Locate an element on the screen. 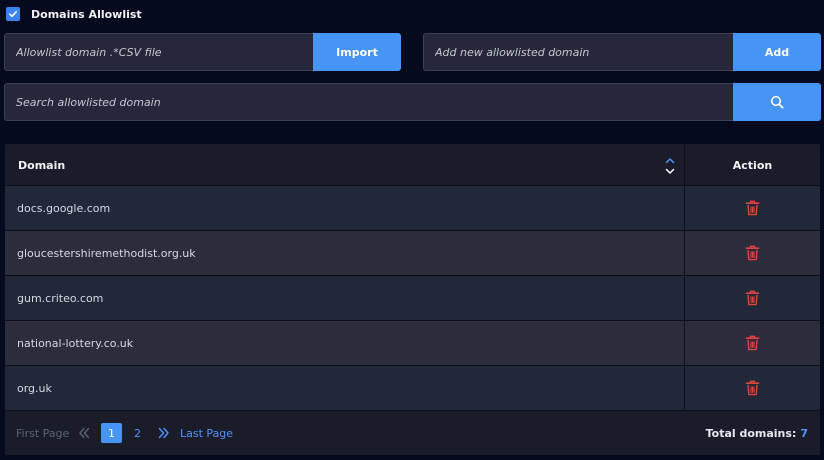  chevron-double-right-icon is located at coordinates (164, 433).